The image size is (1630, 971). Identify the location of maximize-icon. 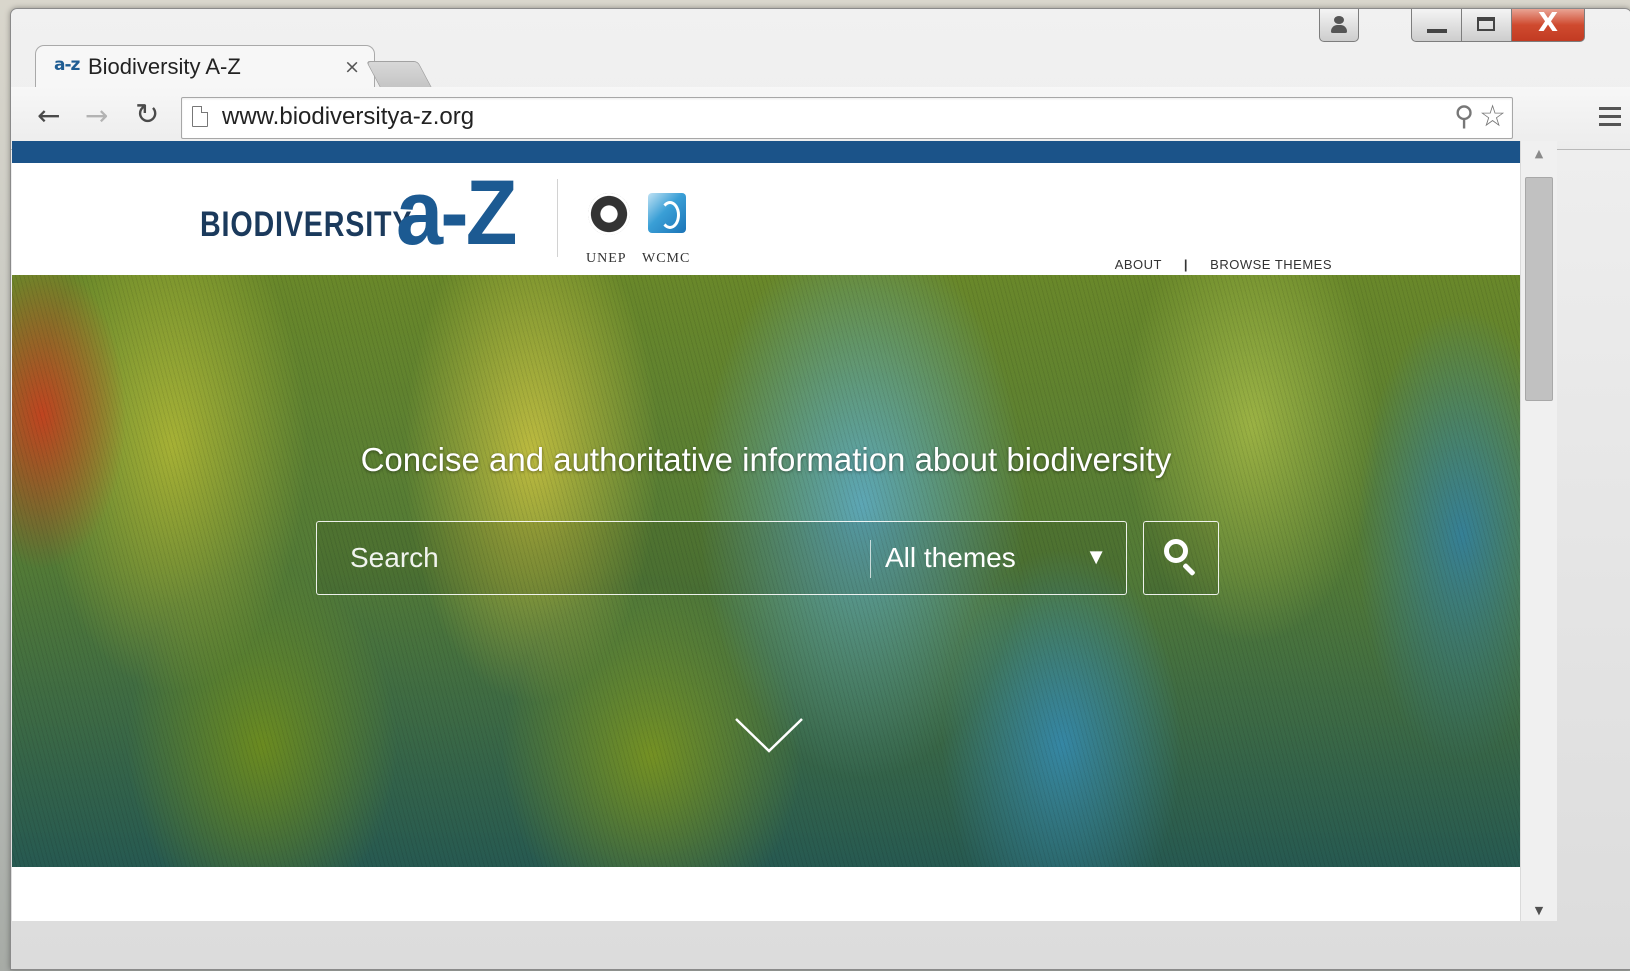
(1486, 24).